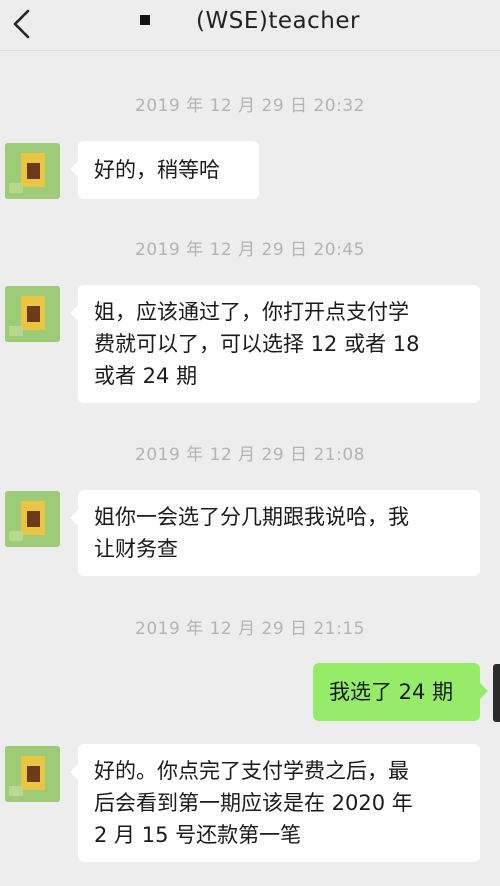 The image size is (500, 886). I want to click on message-line: 姐你一会选了分几期跟我说哈，我, so click(251, 517).